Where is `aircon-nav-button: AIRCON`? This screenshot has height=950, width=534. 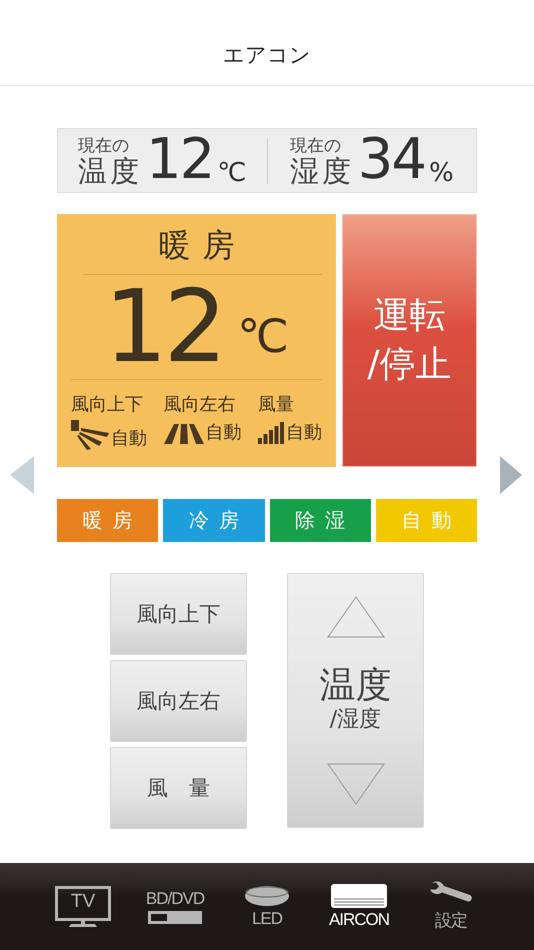 aircon-nav-button: AIRCON is located at coordinates (359, 907).